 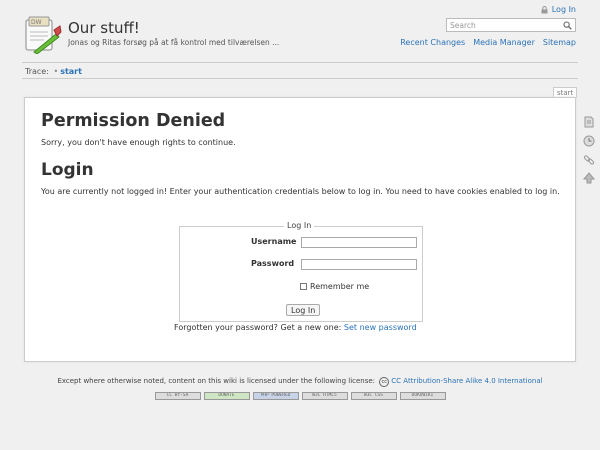 What do you see at coordinates (133, 121) in the screenshot?
I see `page-title: Permission Denied` at bounding box center [133, 121].